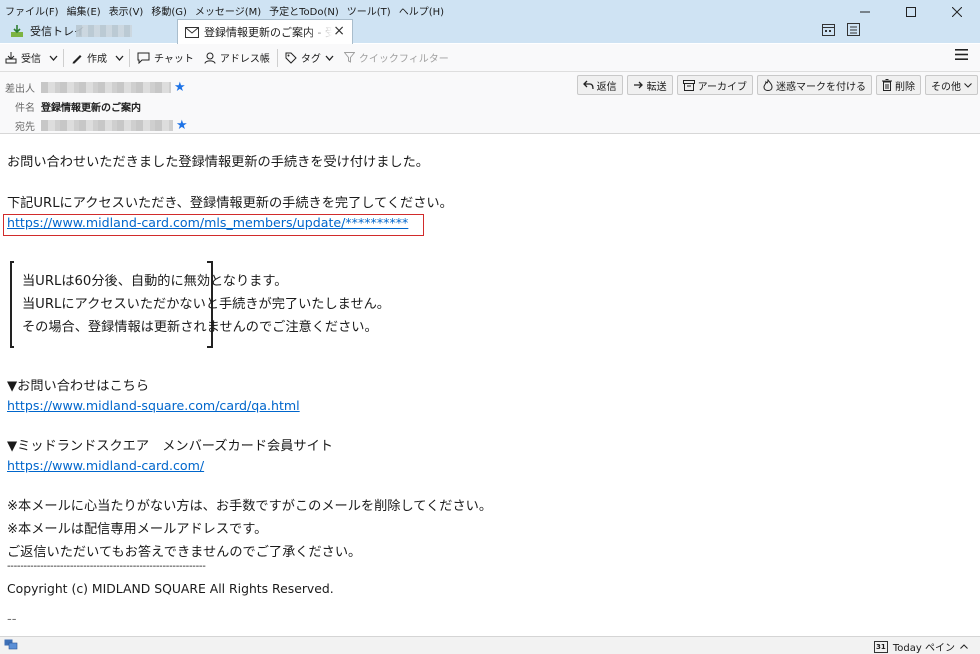 This screenshot has width=980, height=654. What do you see at coordinates (880, 646) in the screenshot?
I see `calendar-day-icon: 31` at bounding box center [880, 646].